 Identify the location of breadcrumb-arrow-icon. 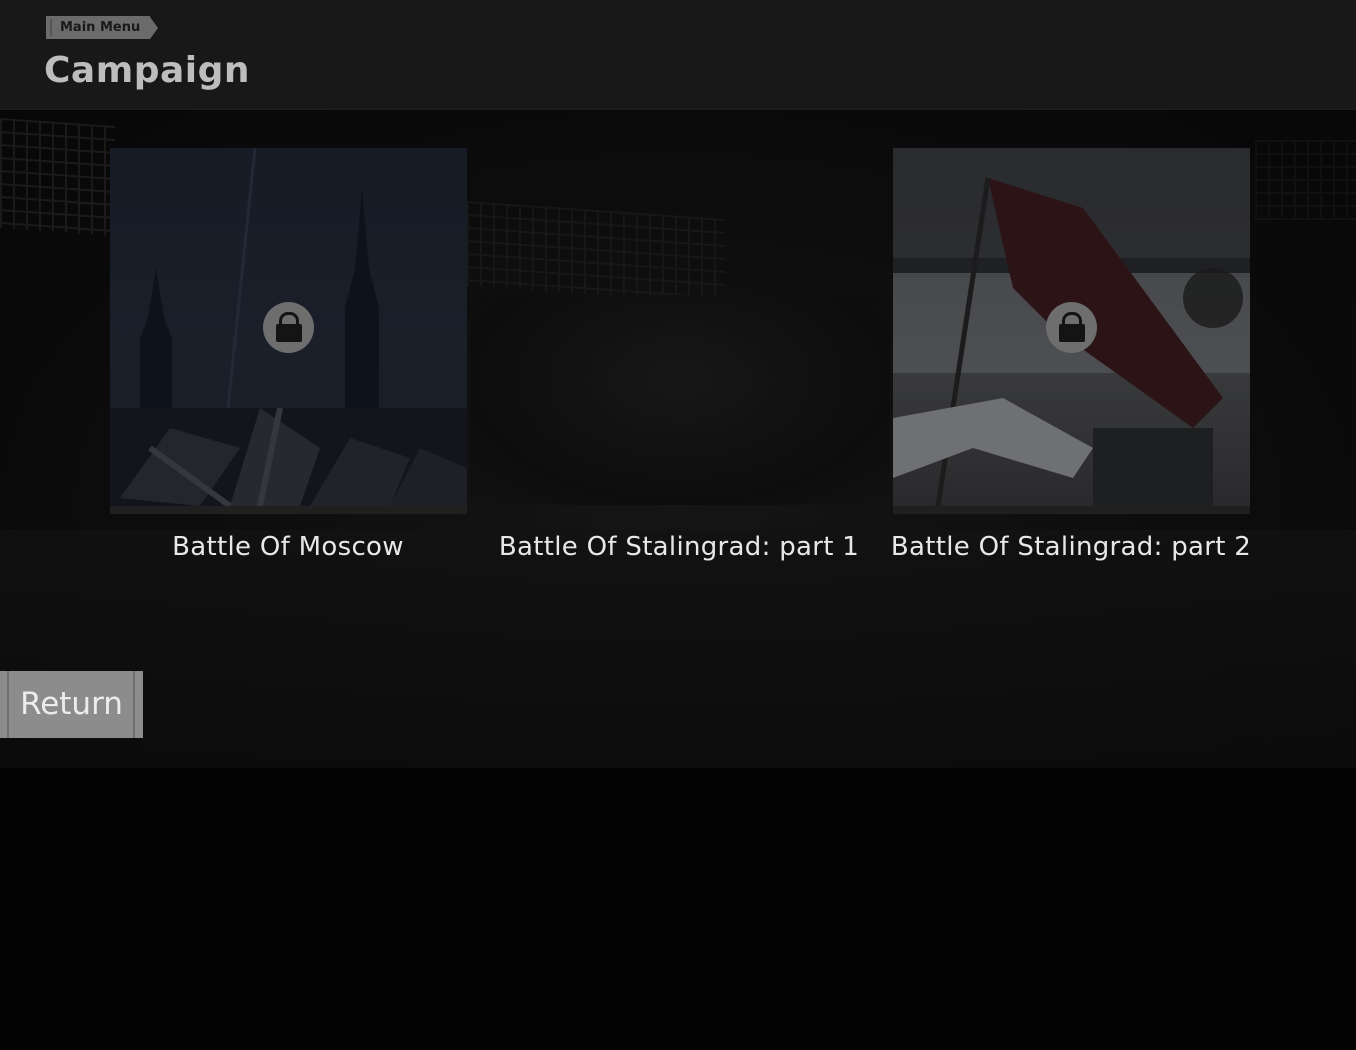
(154, 27).